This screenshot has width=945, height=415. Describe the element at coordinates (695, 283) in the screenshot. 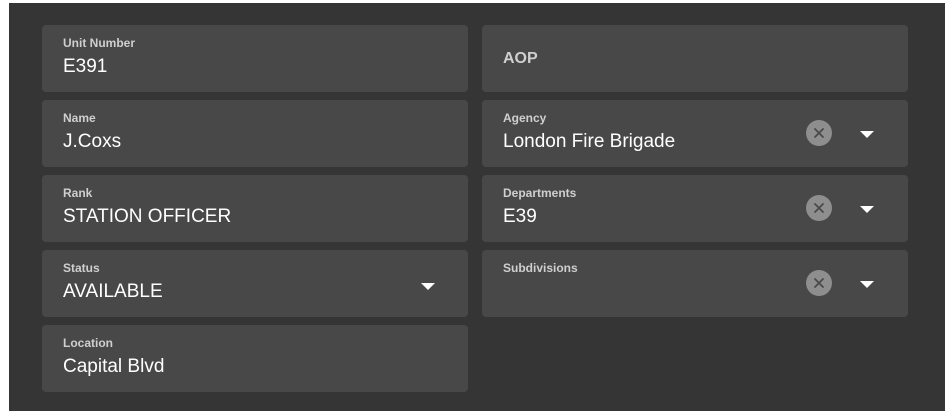

I see `subdivisions-select: Subdivisions` at that location.